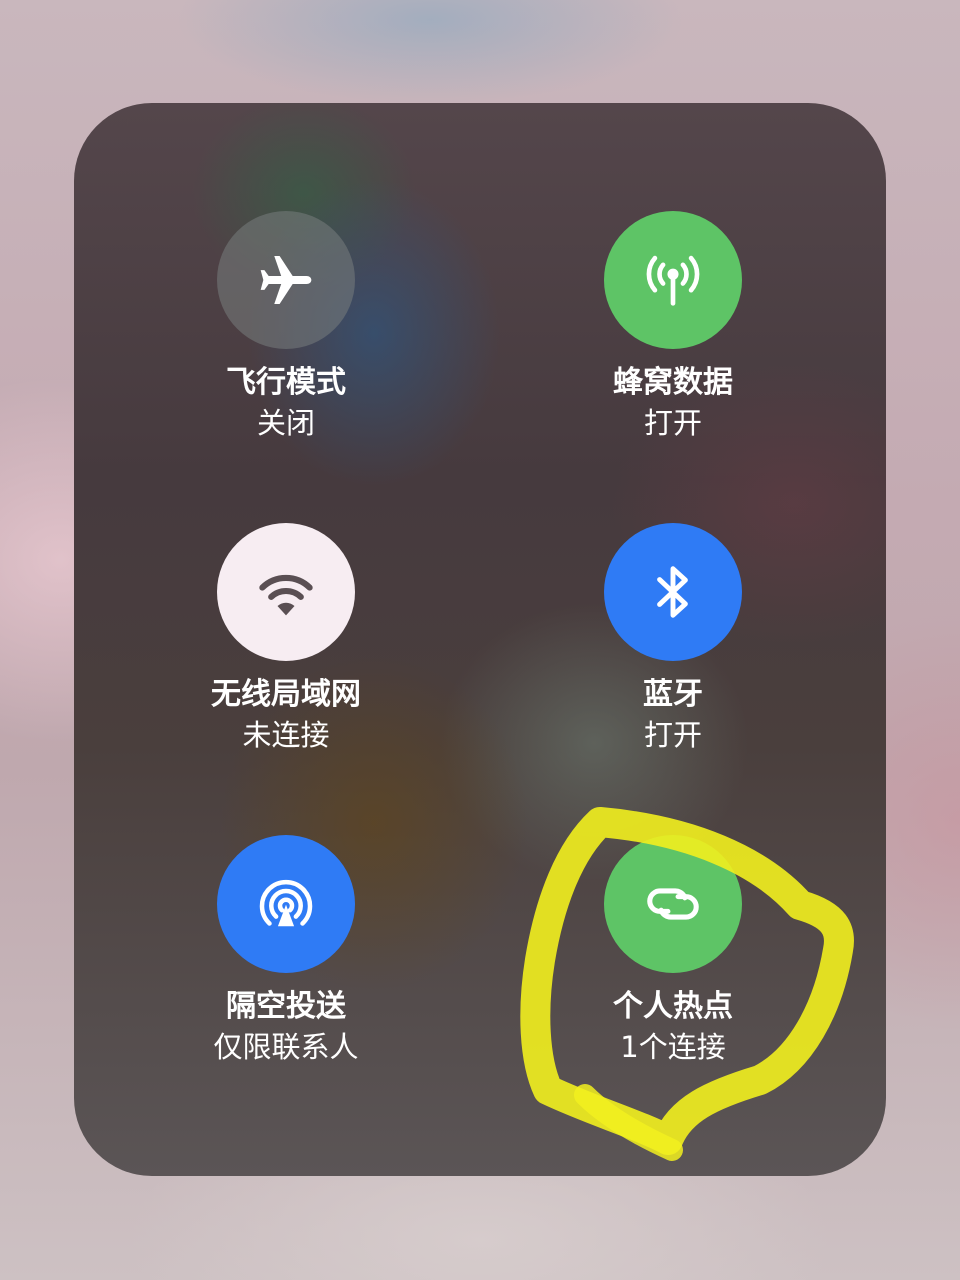 The width and height of the screenshot is (960, 1280). Describe the element at coordinates (673, 1006) in the screenshot. I see `personal-hotspot-label: 个人热点` at that location.